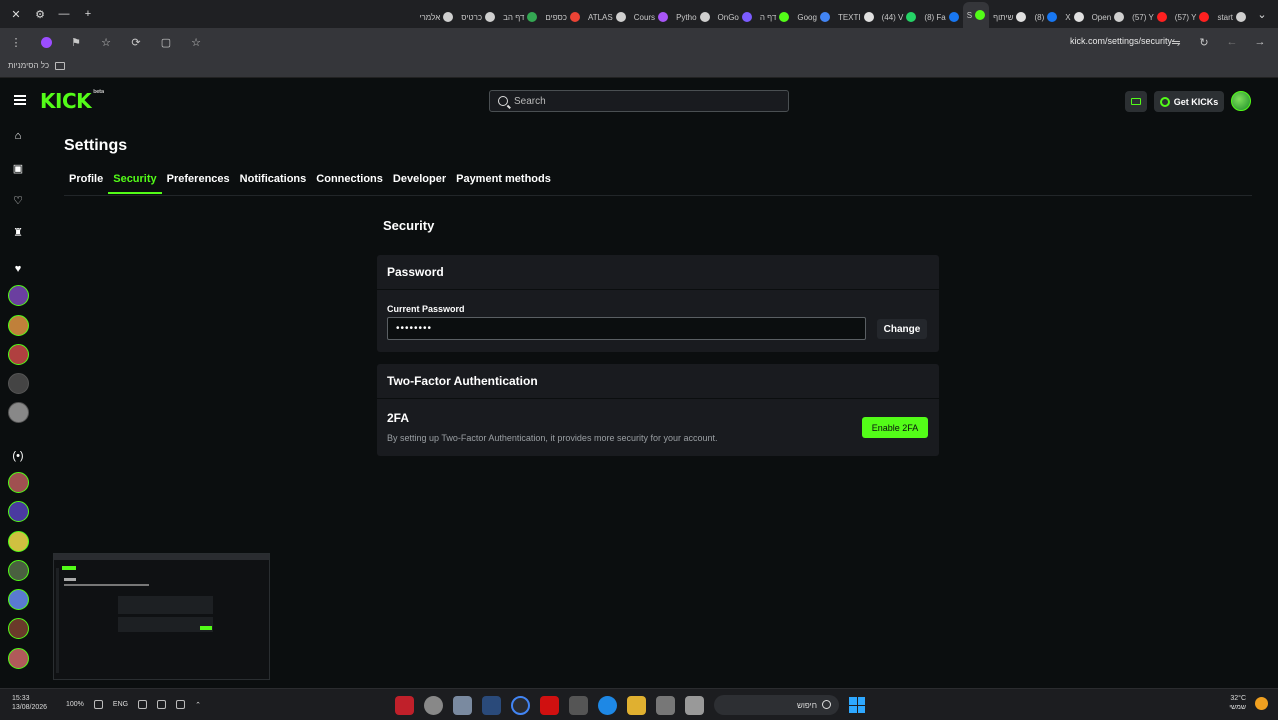 This screenshot has height=720, width=1278. What do you see at coordinates (198, 183) in the screenshot?
I see `tab-preferences: Preferences` at bounding box center [198, 183].